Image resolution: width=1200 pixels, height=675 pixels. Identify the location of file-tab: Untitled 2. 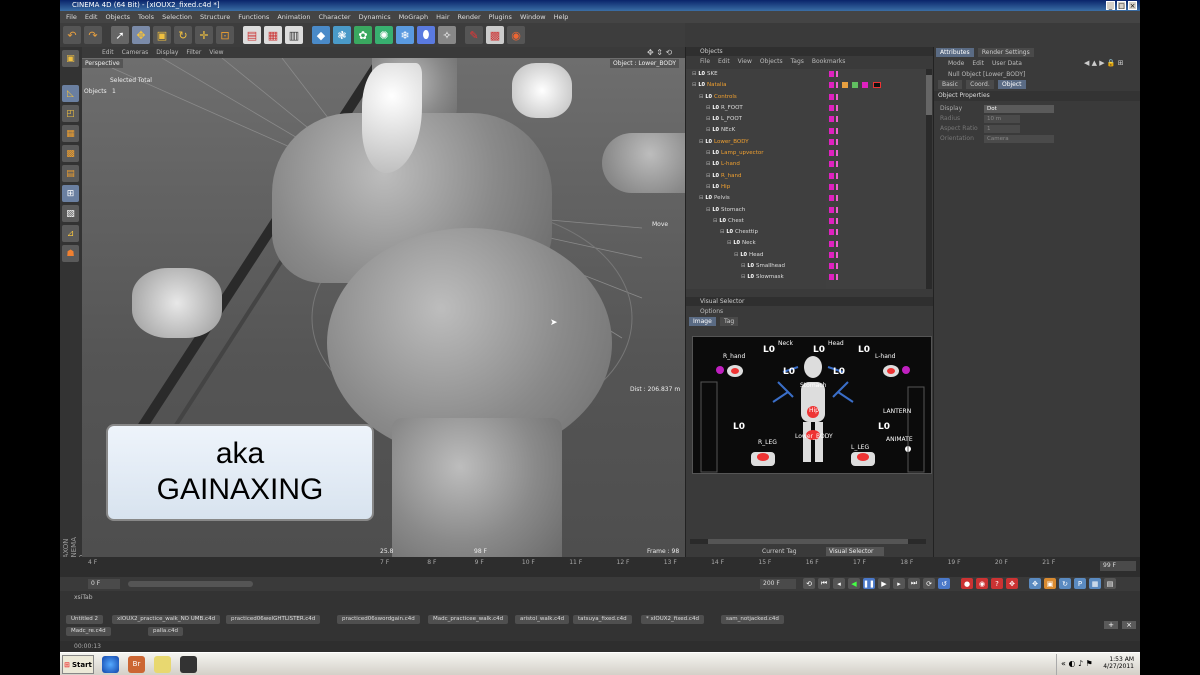
(85, 619).